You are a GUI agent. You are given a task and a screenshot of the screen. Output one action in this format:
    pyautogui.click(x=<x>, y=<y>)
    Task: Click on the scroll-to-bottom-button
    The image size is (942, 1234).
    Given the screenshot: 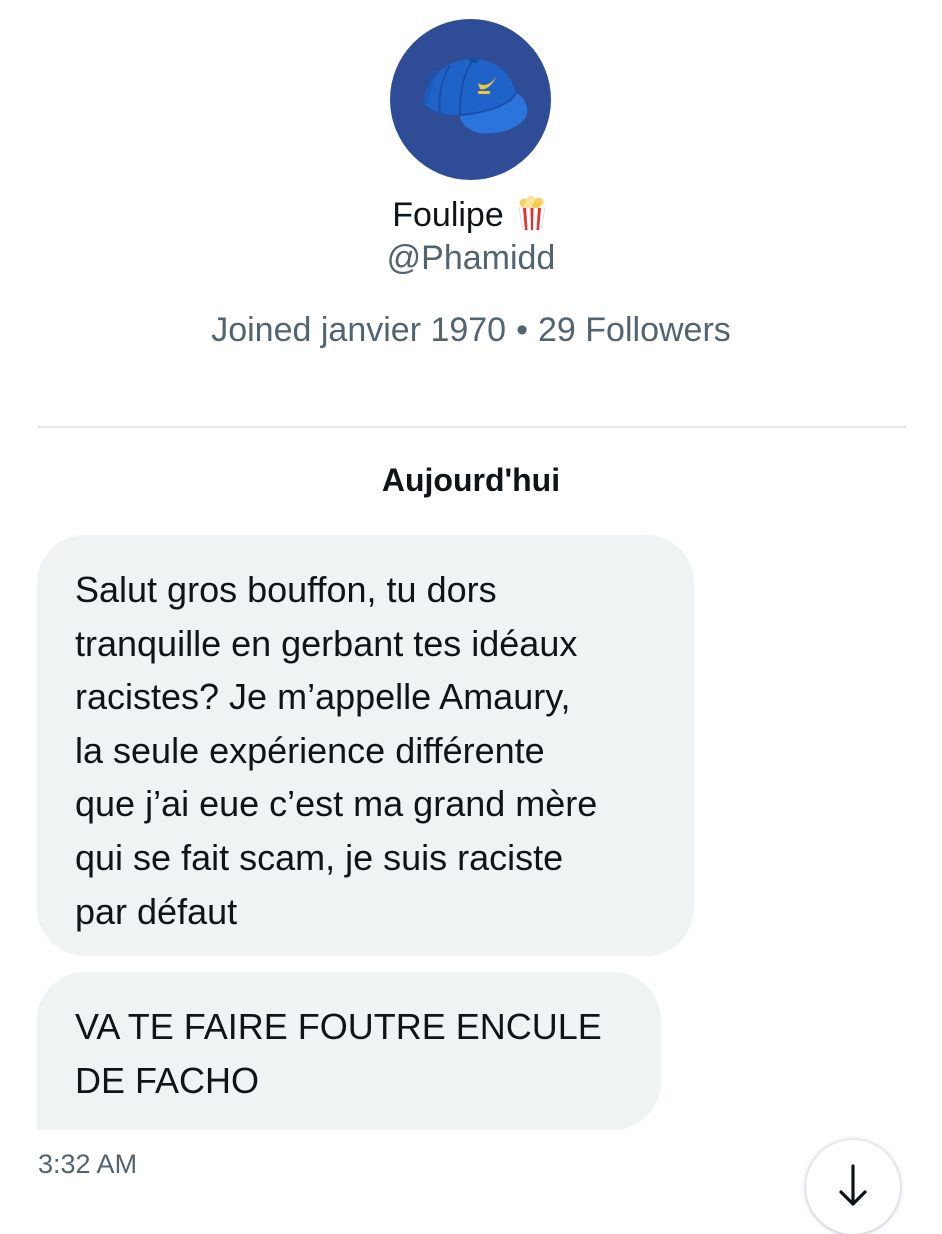 What is the action you would take?
    pyautogui.click(x=853, y=1187)
    